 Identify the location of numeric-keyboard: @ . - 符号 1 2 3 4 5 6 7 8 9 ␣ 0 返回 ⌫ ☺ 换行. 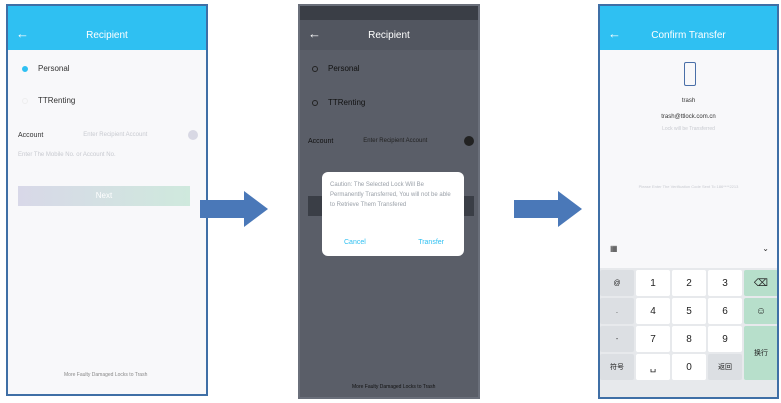
(688, 332).